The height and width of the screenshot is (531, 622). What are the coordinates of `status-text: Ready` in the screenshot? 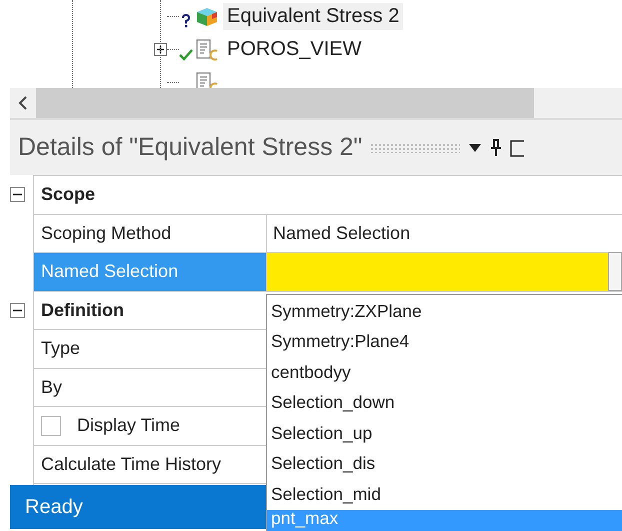 It's located at (54, 507).